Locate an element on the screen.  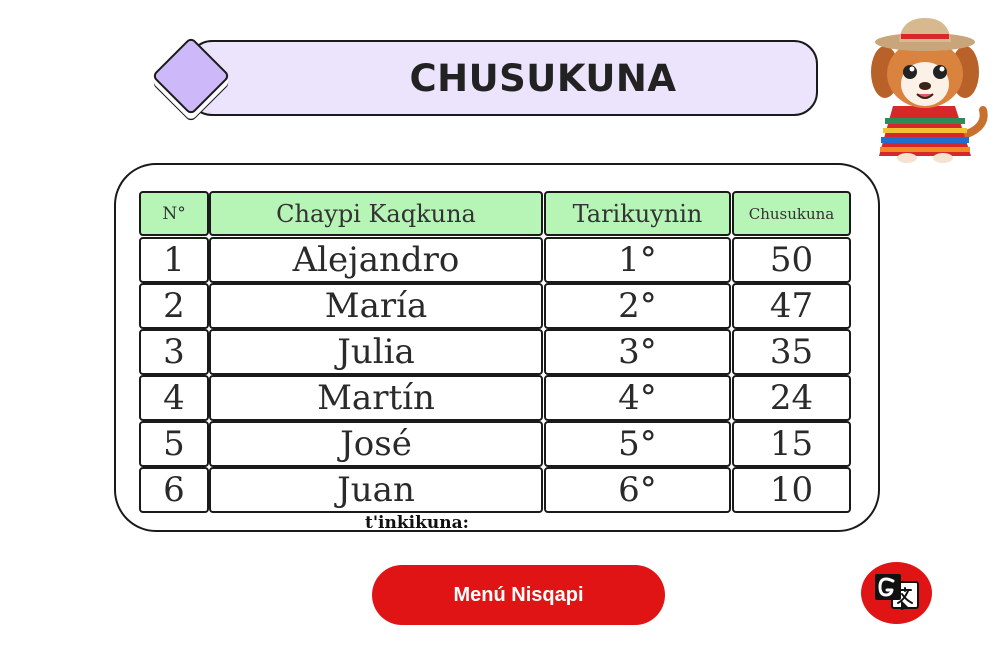
title-banner: CHUSUKUNA is located at coordinates (503, 78).